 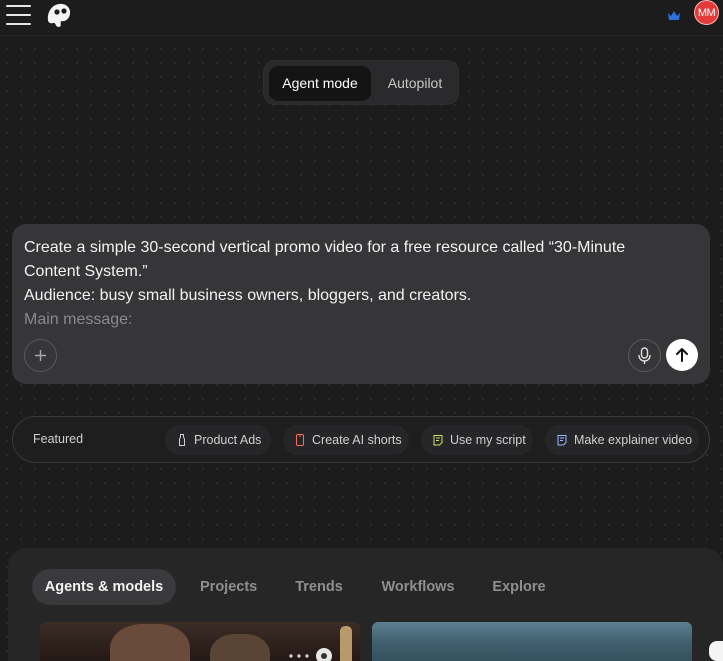 What do you see at coordinates (415, 83) in the screenshot?
I see `autopilot-button: Autopilot` at bounding box center [415, 83].